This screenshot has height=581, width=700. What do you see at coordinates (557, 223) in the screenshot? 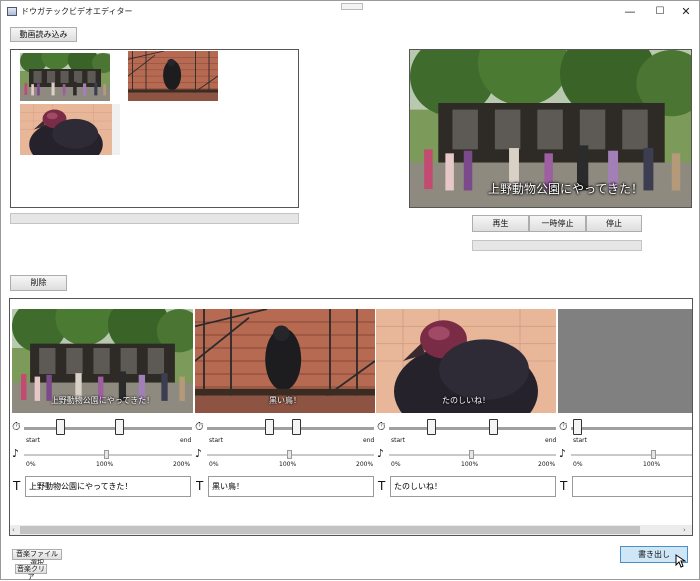
I see `pause-button: 一時停止` at bounding box center [557, 223].